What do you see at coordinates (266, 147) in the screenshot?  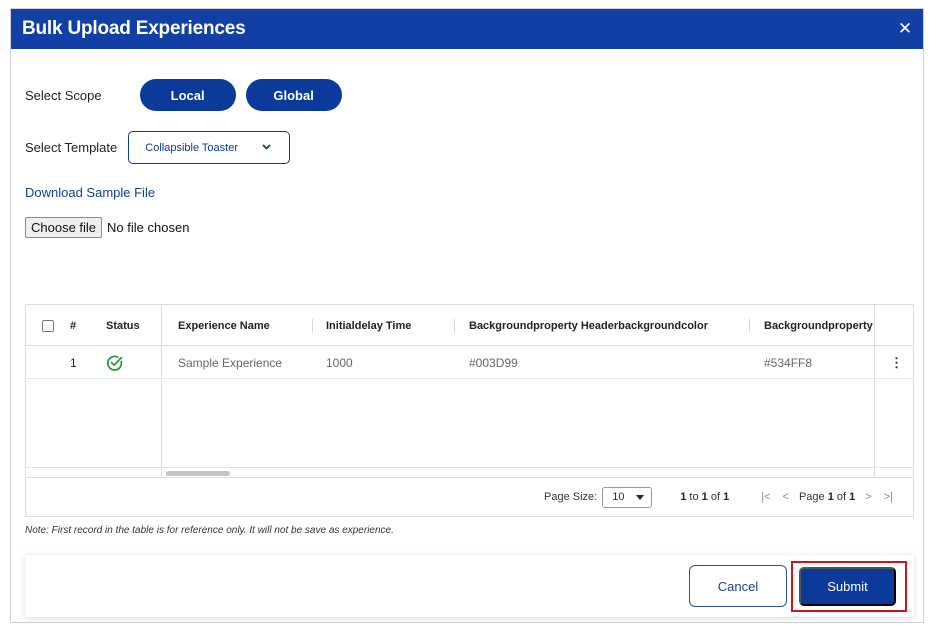 I see `chevron-down-icon` at bounding box center [266, 147].